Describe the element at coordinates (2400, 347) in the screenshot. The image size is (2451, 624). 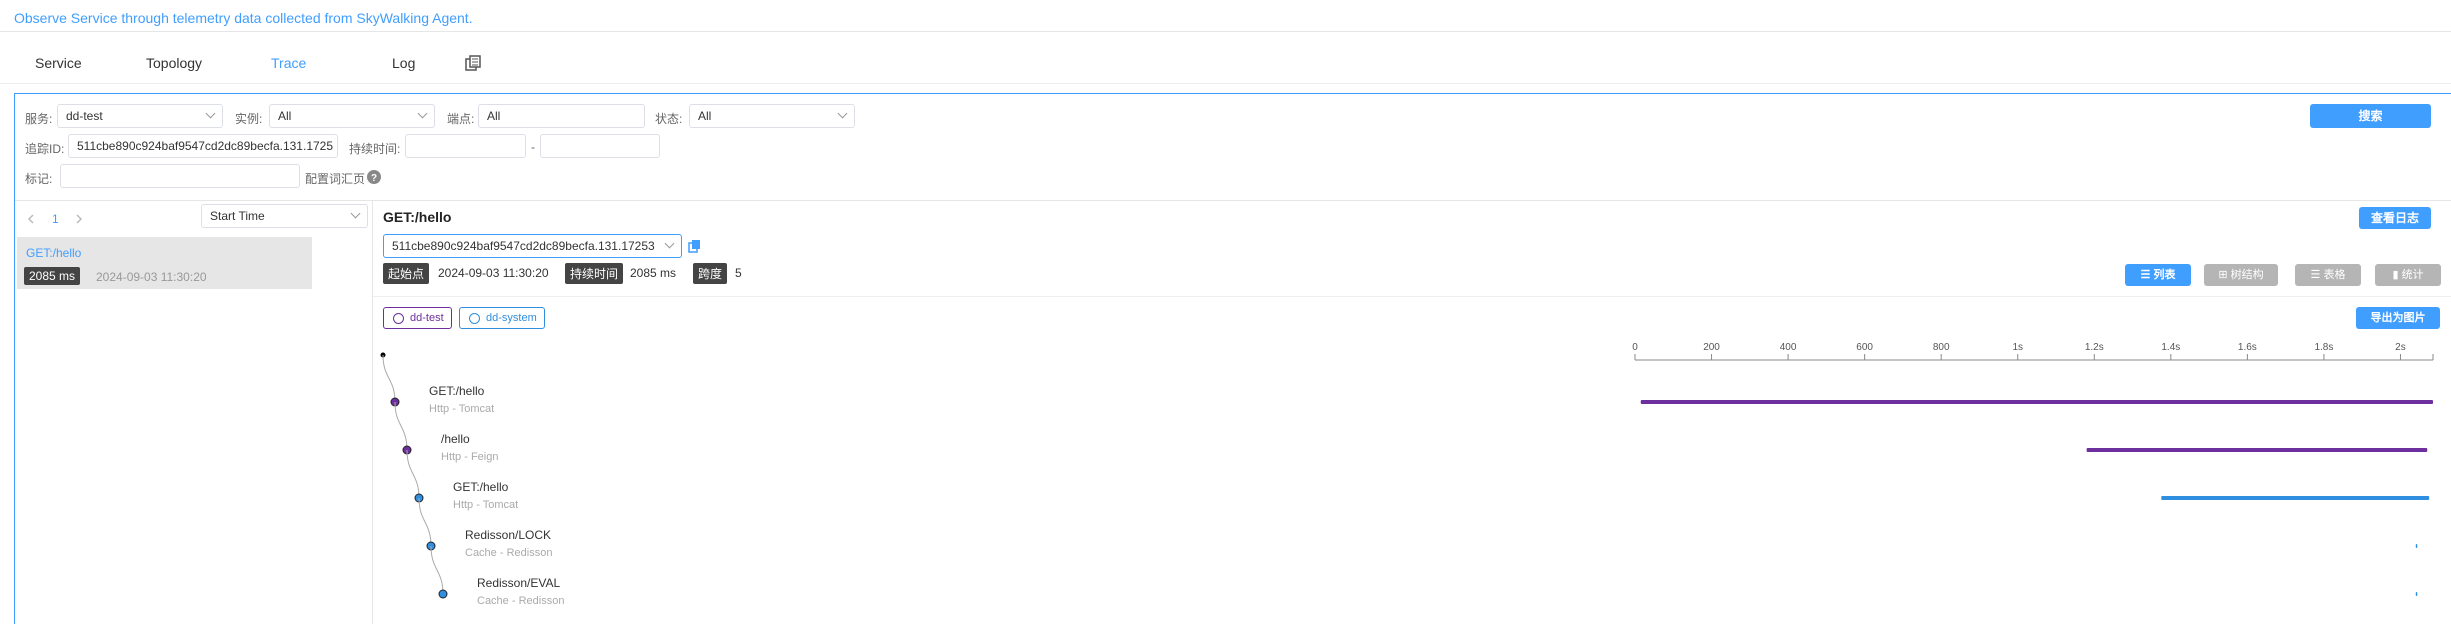
I see `axis-tick-label: 2s` at that location.